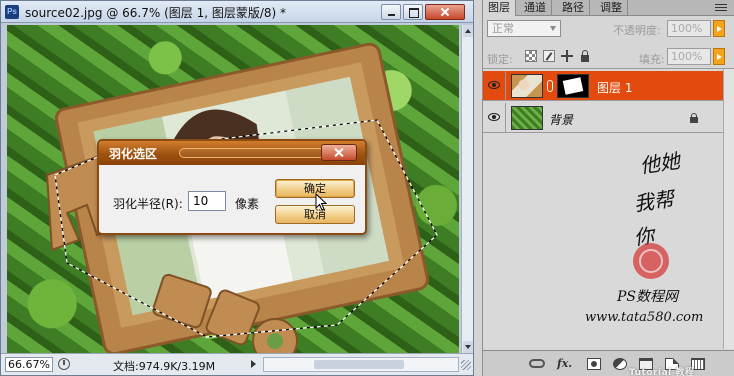  Describe the element at coordinates (620, 364) in the screenshot. I see `adjustment-layer-icon` at that location.